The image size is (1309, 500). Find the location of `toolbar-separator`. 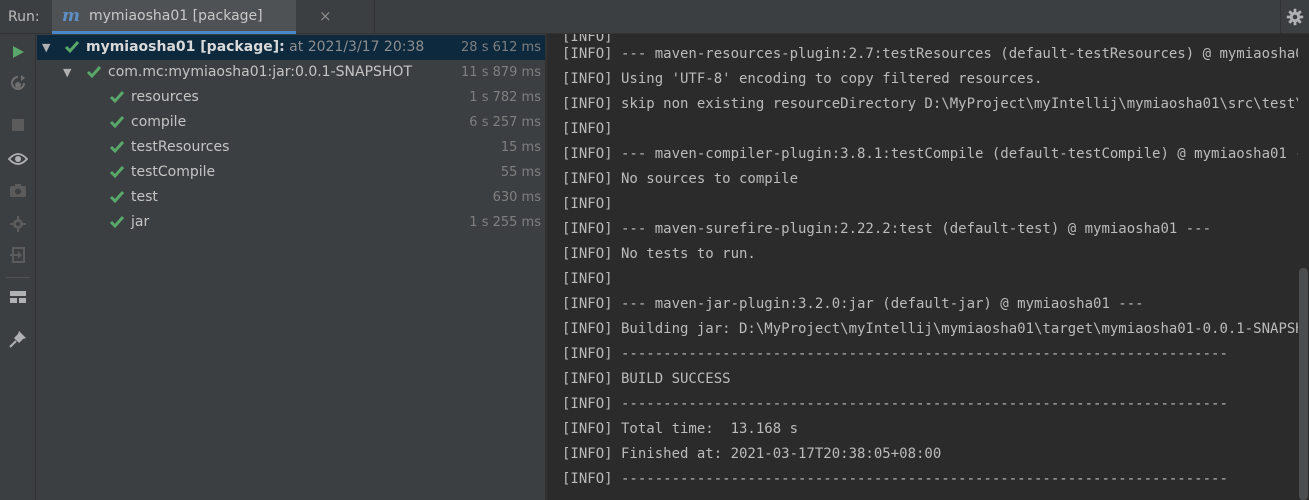

toolbar-separator is located at coordinates (18, 277).